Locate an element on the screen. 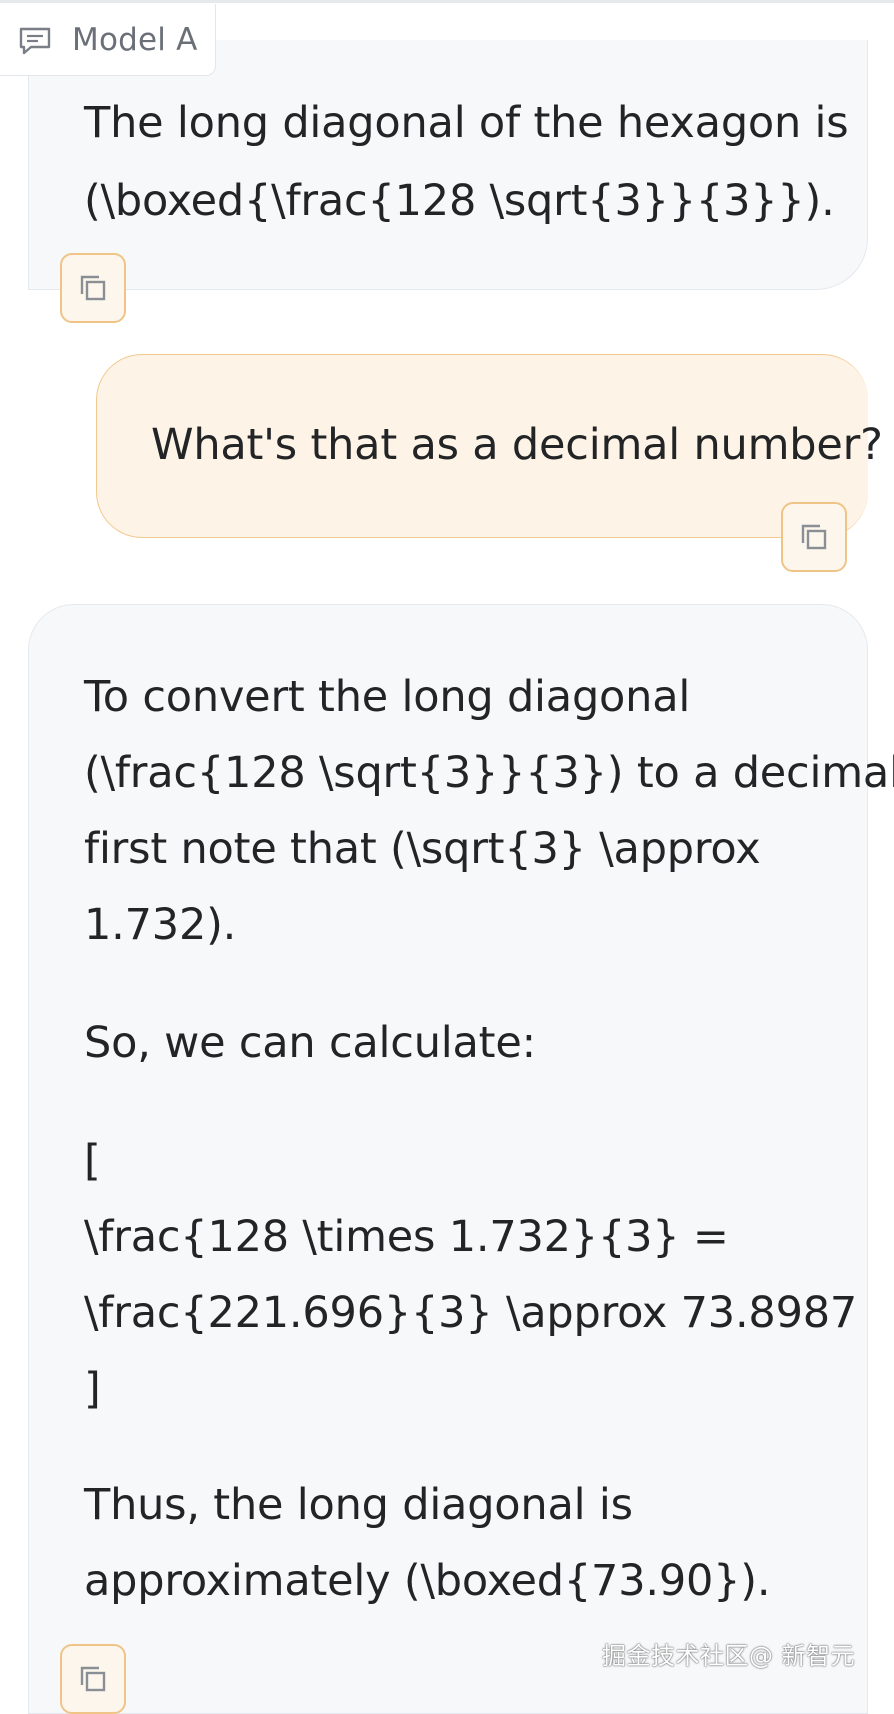 The image size is (894, 1714). paragraph-4-line-2: approximately (\boxed{73.90}). is located at coordinates (427, 1581).